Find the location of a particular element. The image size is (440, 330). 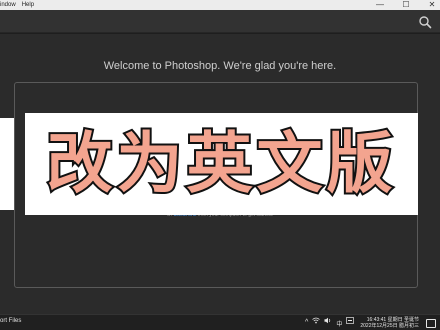

window-controls: — ☐ ✕ is located at coordinates (406, 5).